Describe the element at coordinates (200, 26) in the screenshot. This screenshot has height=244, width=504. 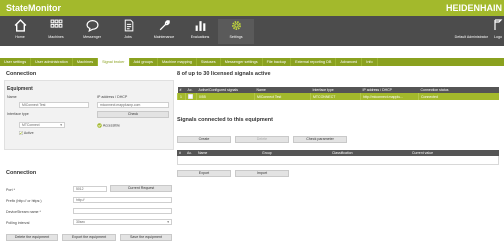
I see `bar-chart-icon` at that location.